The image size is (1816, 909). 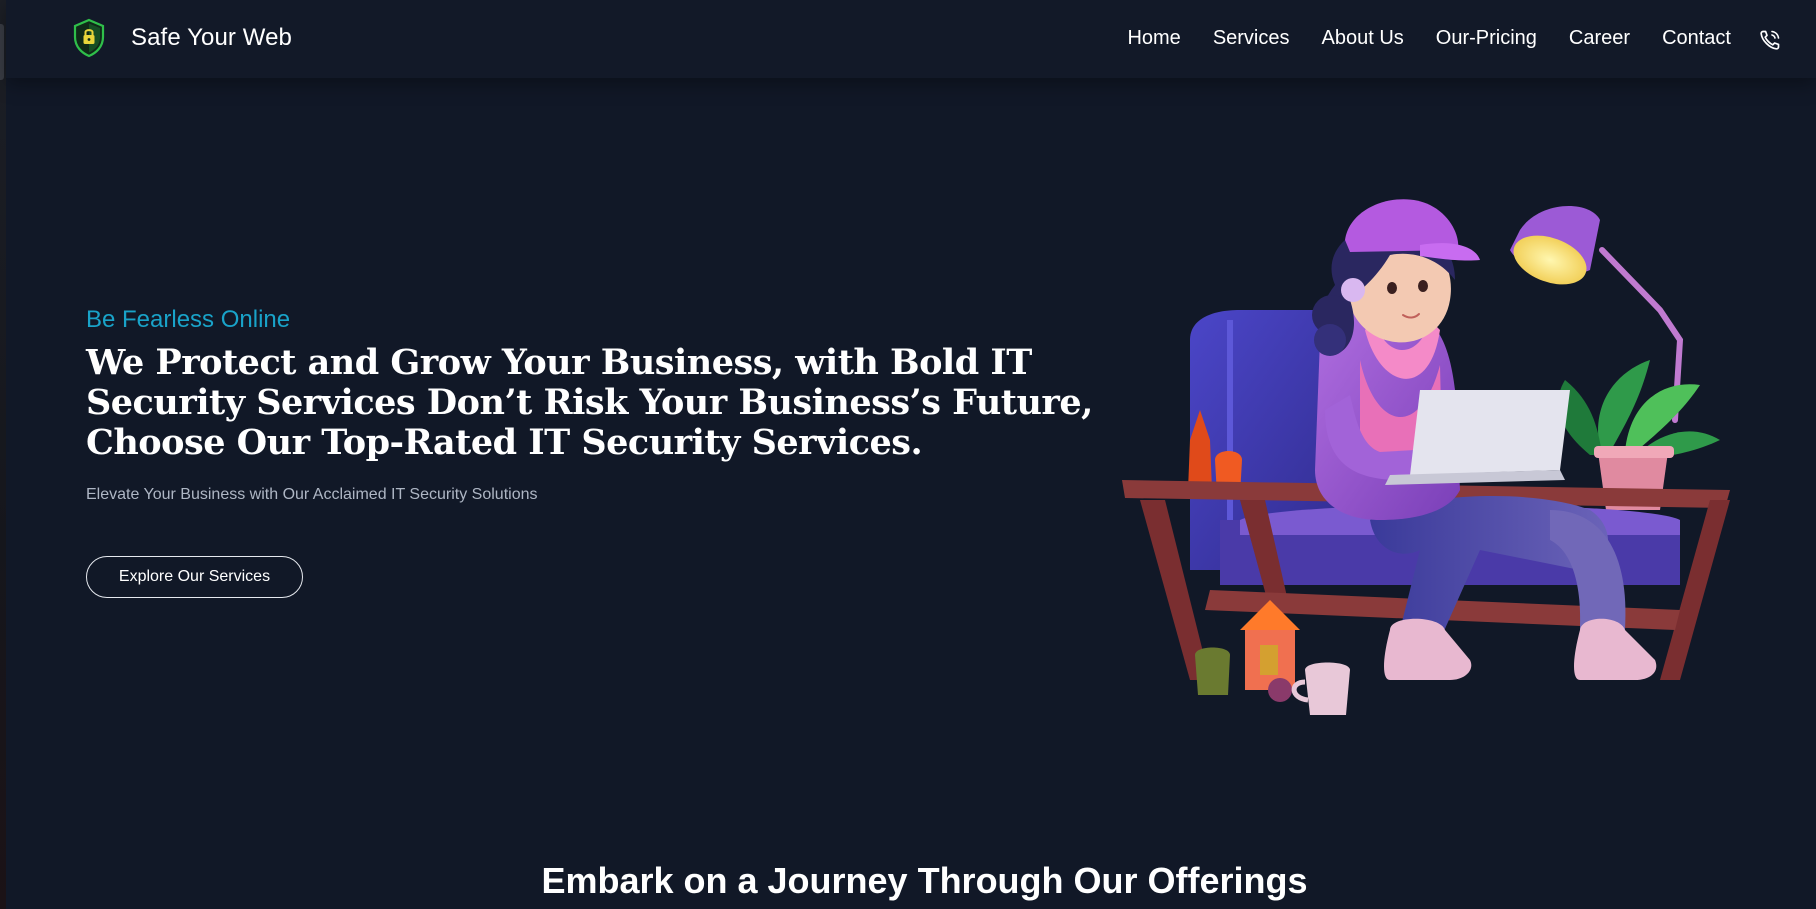 What do you see at coordinates (1770, 40) in the screenshot?
I see `phone-call-icon` at bounding box center [1770, 40].